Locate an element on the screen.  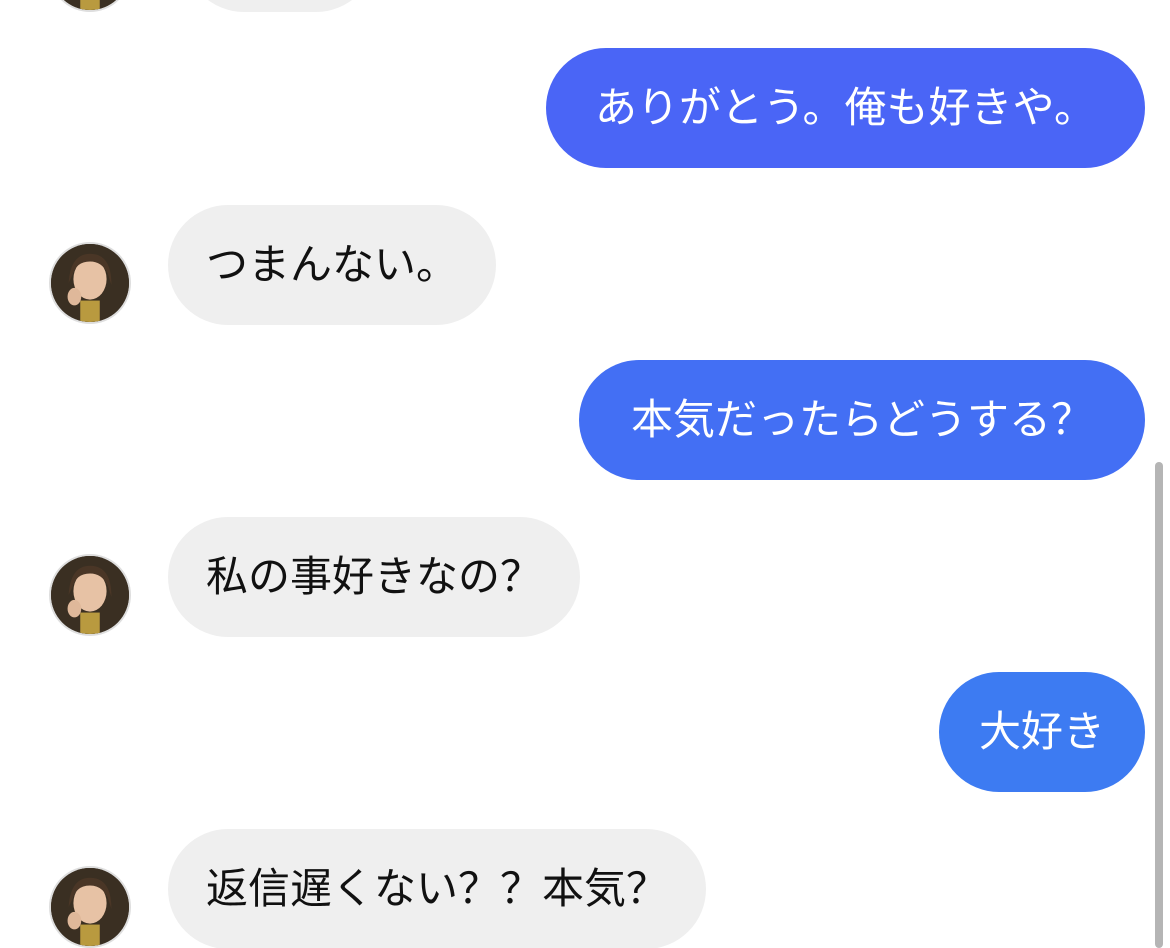
received-message-bubble: つまんない。 is located at coordinates (332, 265).